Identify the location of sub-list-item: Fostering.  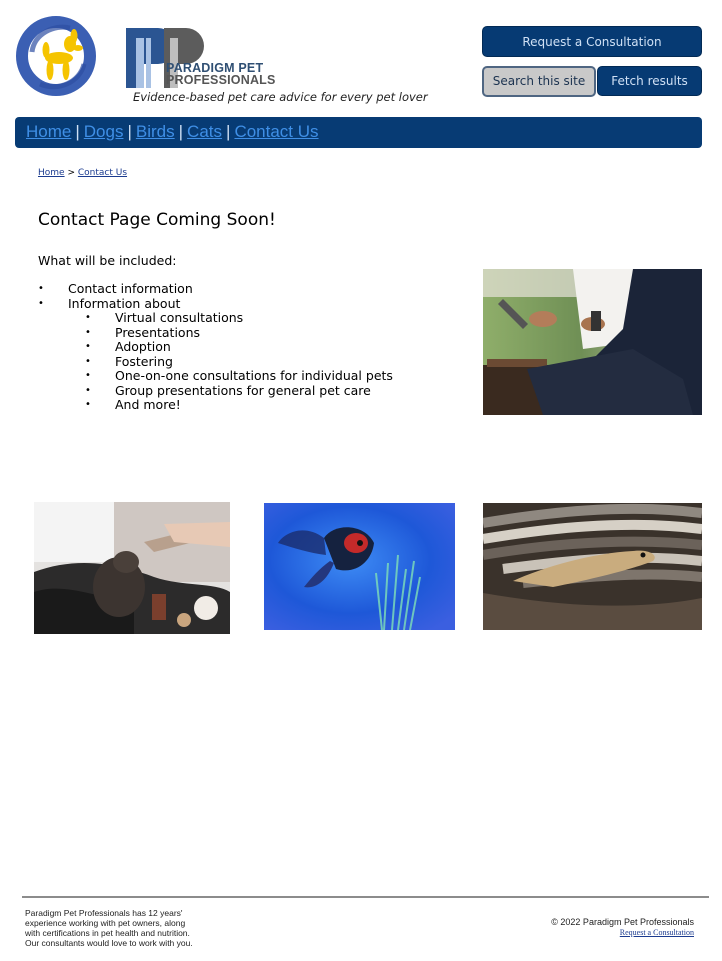
(230, 362).